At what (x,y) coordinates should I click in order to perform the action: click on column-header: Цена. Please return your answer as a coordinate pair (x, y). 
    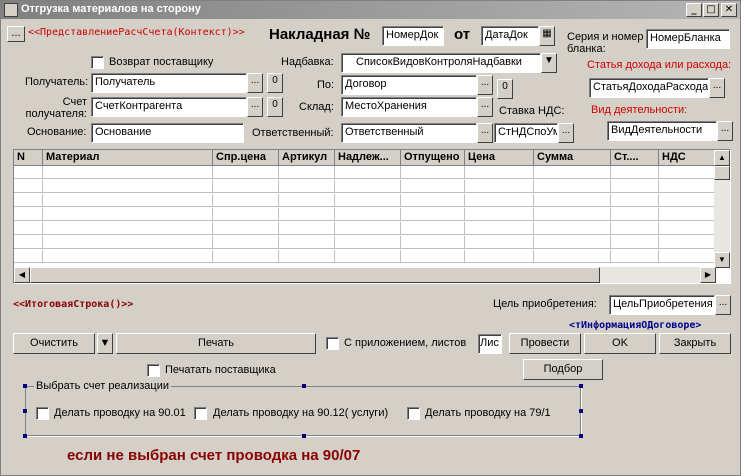
    Looking at the image, I should click on (499, 158).